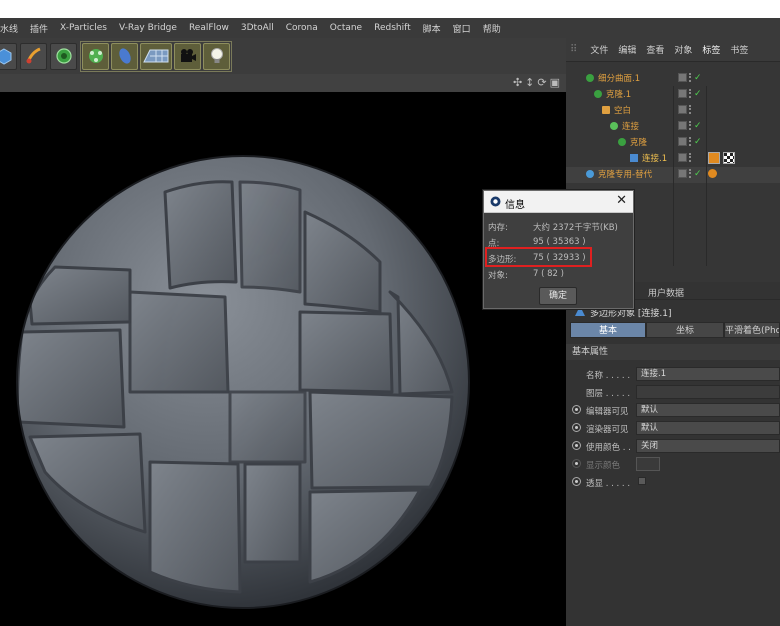  What do you see at coordinates (673, 78) in the screenshot?
I see `list-item: 细分曲面.1 ✓` at bounding box center [673, 78].